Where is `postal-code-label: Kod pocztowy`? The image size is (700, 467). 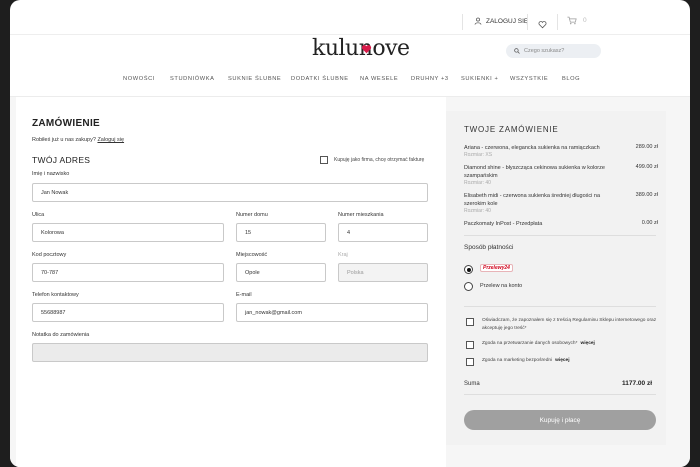 postal-code-label: Kod pocztowy is located at coordinates (49, 255).